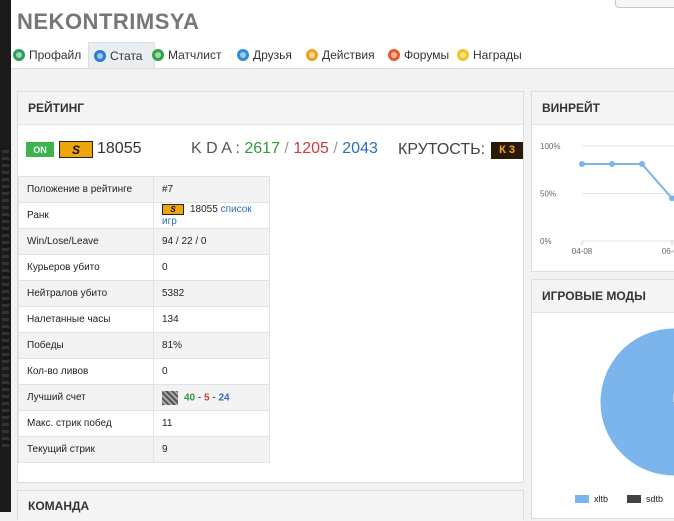 The image size is (674, 521). I want to click on tab-label: Профайл, so click(55, 55).